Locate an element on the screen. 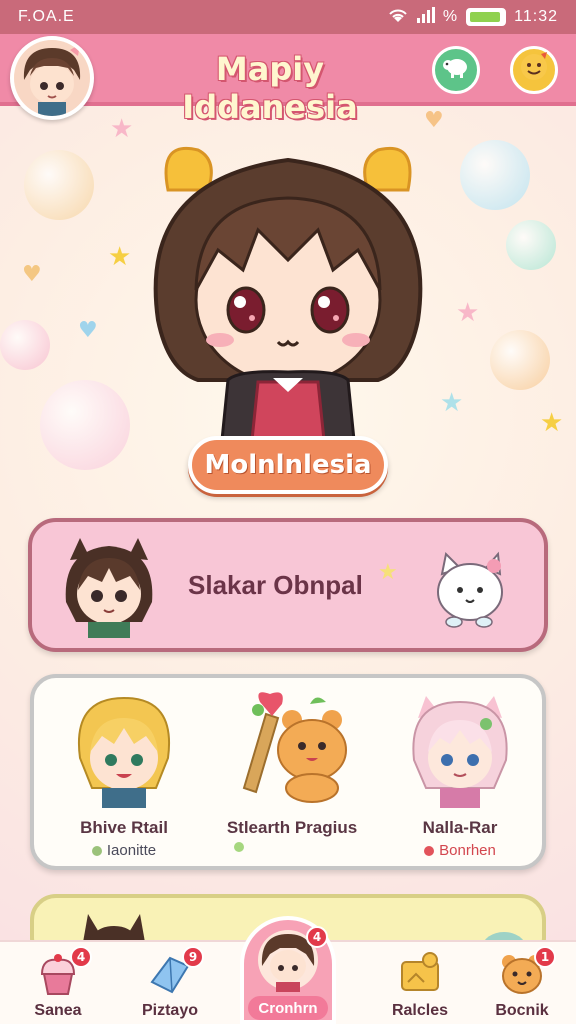  nav-label: Cronhrn is located at coordinates (288, 1008).